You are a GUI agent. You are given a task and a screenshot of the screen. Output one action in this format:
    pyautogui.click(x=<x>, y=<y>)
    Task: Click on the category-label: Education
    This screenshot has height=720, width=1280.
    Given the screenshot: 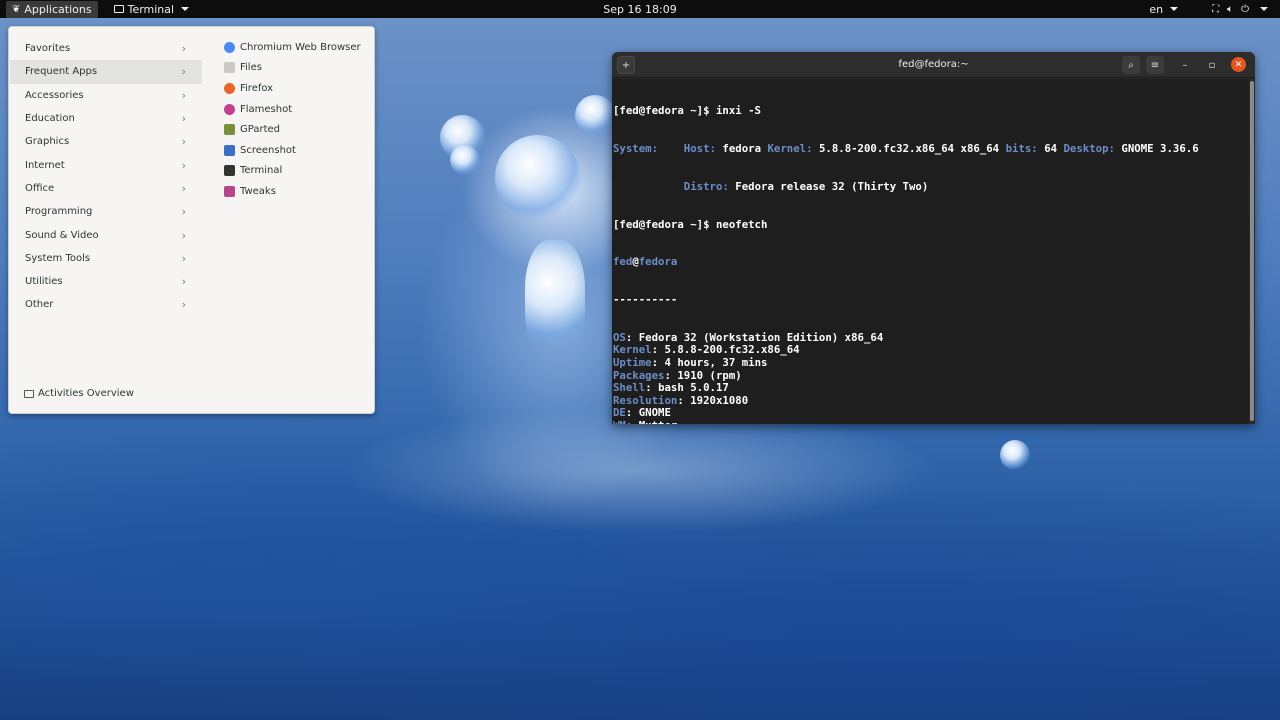 What is the action you would take?
    pyautogui.click(x=50, y=119)
    